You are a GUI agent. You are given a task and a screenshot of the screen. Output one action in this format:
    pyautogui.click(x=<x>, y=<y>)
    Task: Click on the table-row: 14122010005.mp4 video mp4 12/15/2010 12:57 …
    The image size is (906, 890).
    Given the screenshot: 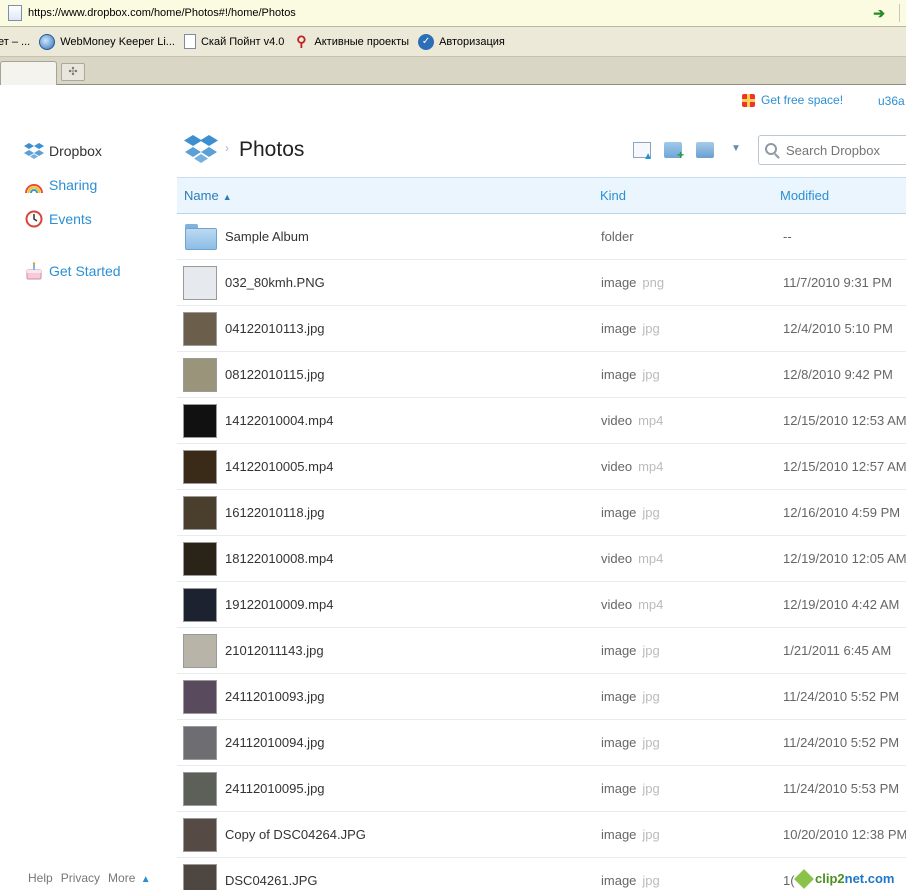 What is the action you would take?
    pyautogui.click(x=541, y=467)
    